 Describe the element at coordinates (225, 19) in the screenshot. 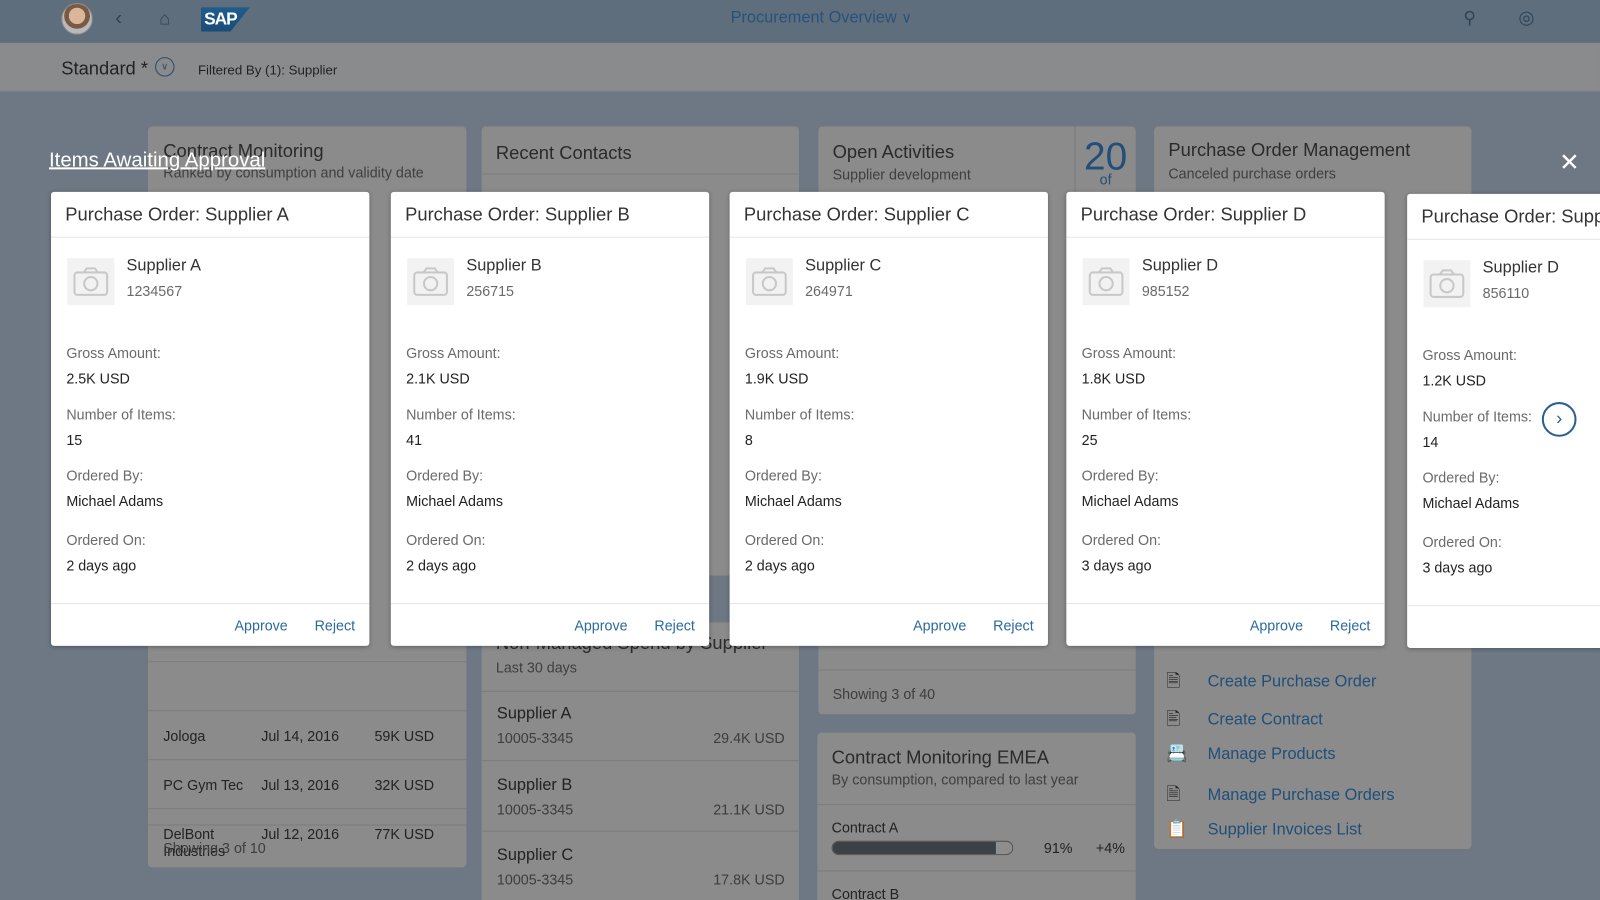

I see `sap-logo: SAP` at that location.